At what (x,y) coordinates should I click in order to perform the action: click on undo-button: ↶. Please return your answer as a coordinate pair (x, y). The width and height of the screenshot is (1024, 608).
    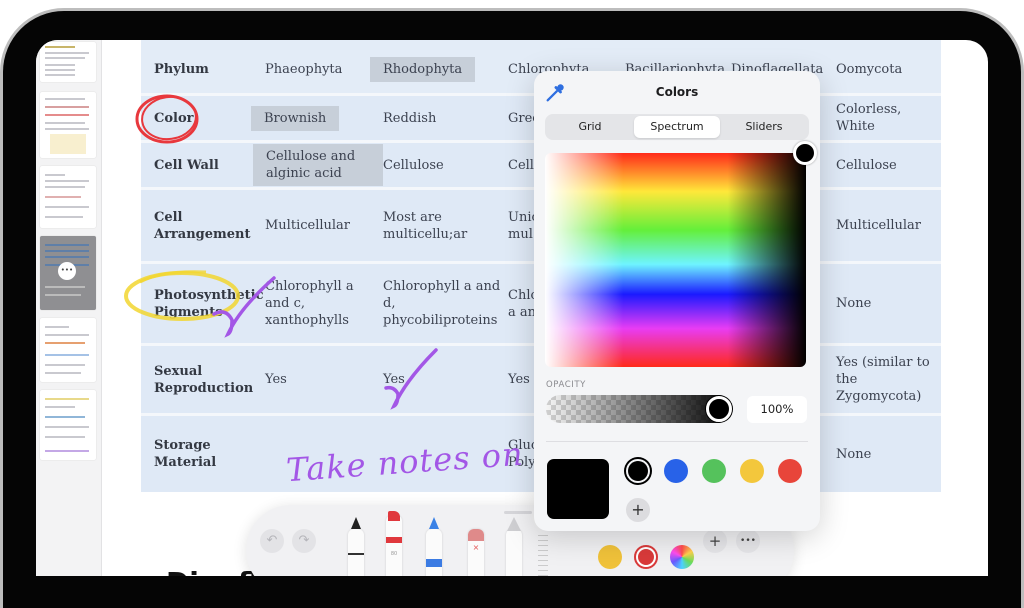
    Looking at the image, I should click on (272, 541).